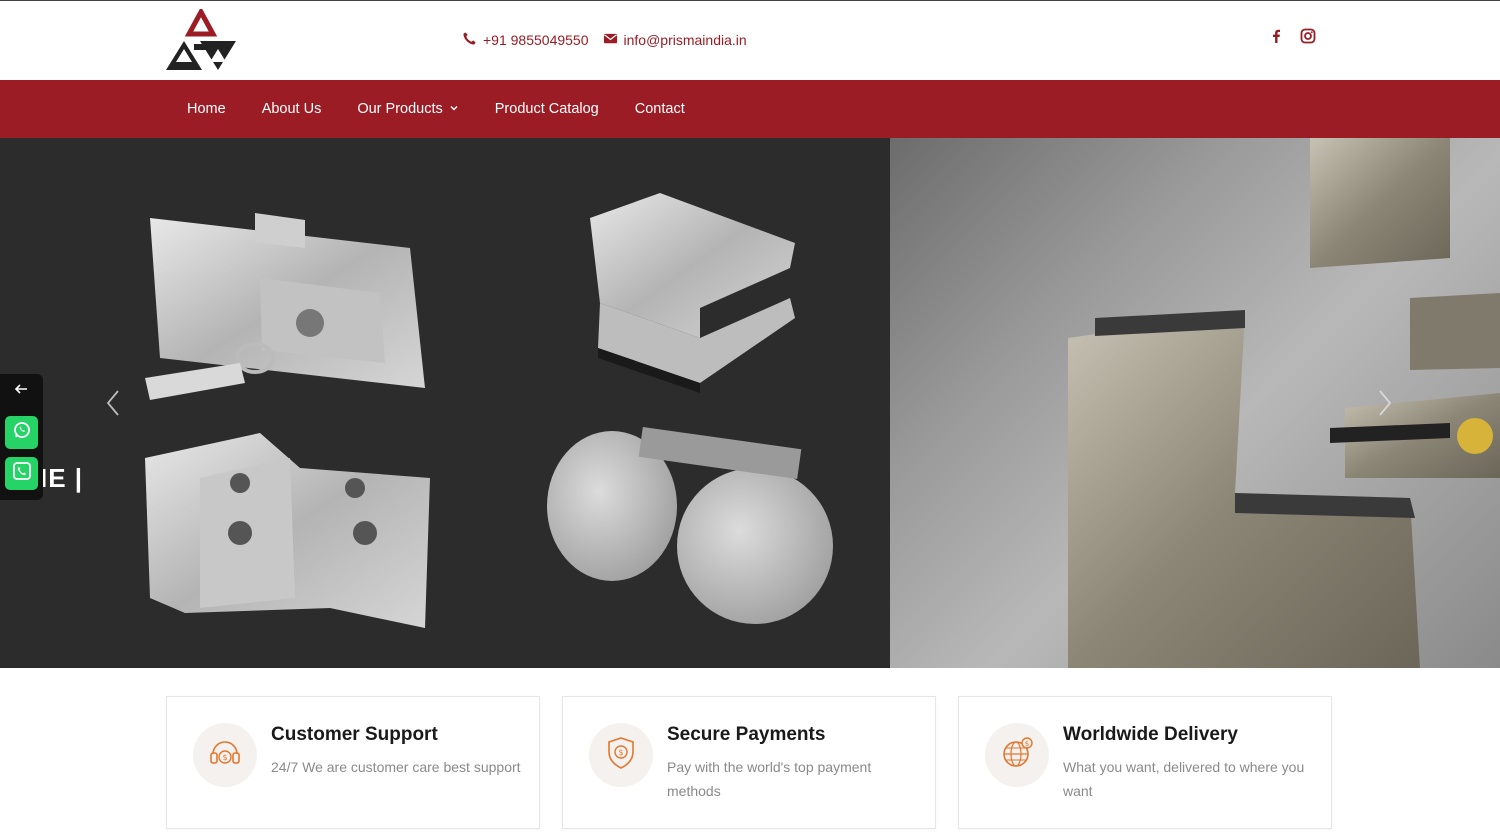 The height and width of the screenshot is (836, 1500). What do you see at coordinates (396, 767) in the screenshot?
I see `feature-description: 24/7 We are customer care best support` at bounding box center [396, 767].